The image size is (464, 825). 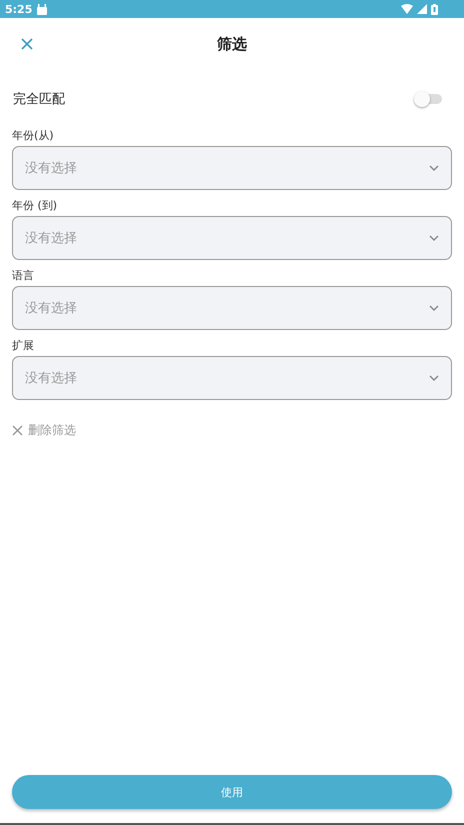 What do you see at coordinates (44, 430) in the screenshot?
I see `clear-filter-link: 删除筛选` at bounding box center [44, 430].